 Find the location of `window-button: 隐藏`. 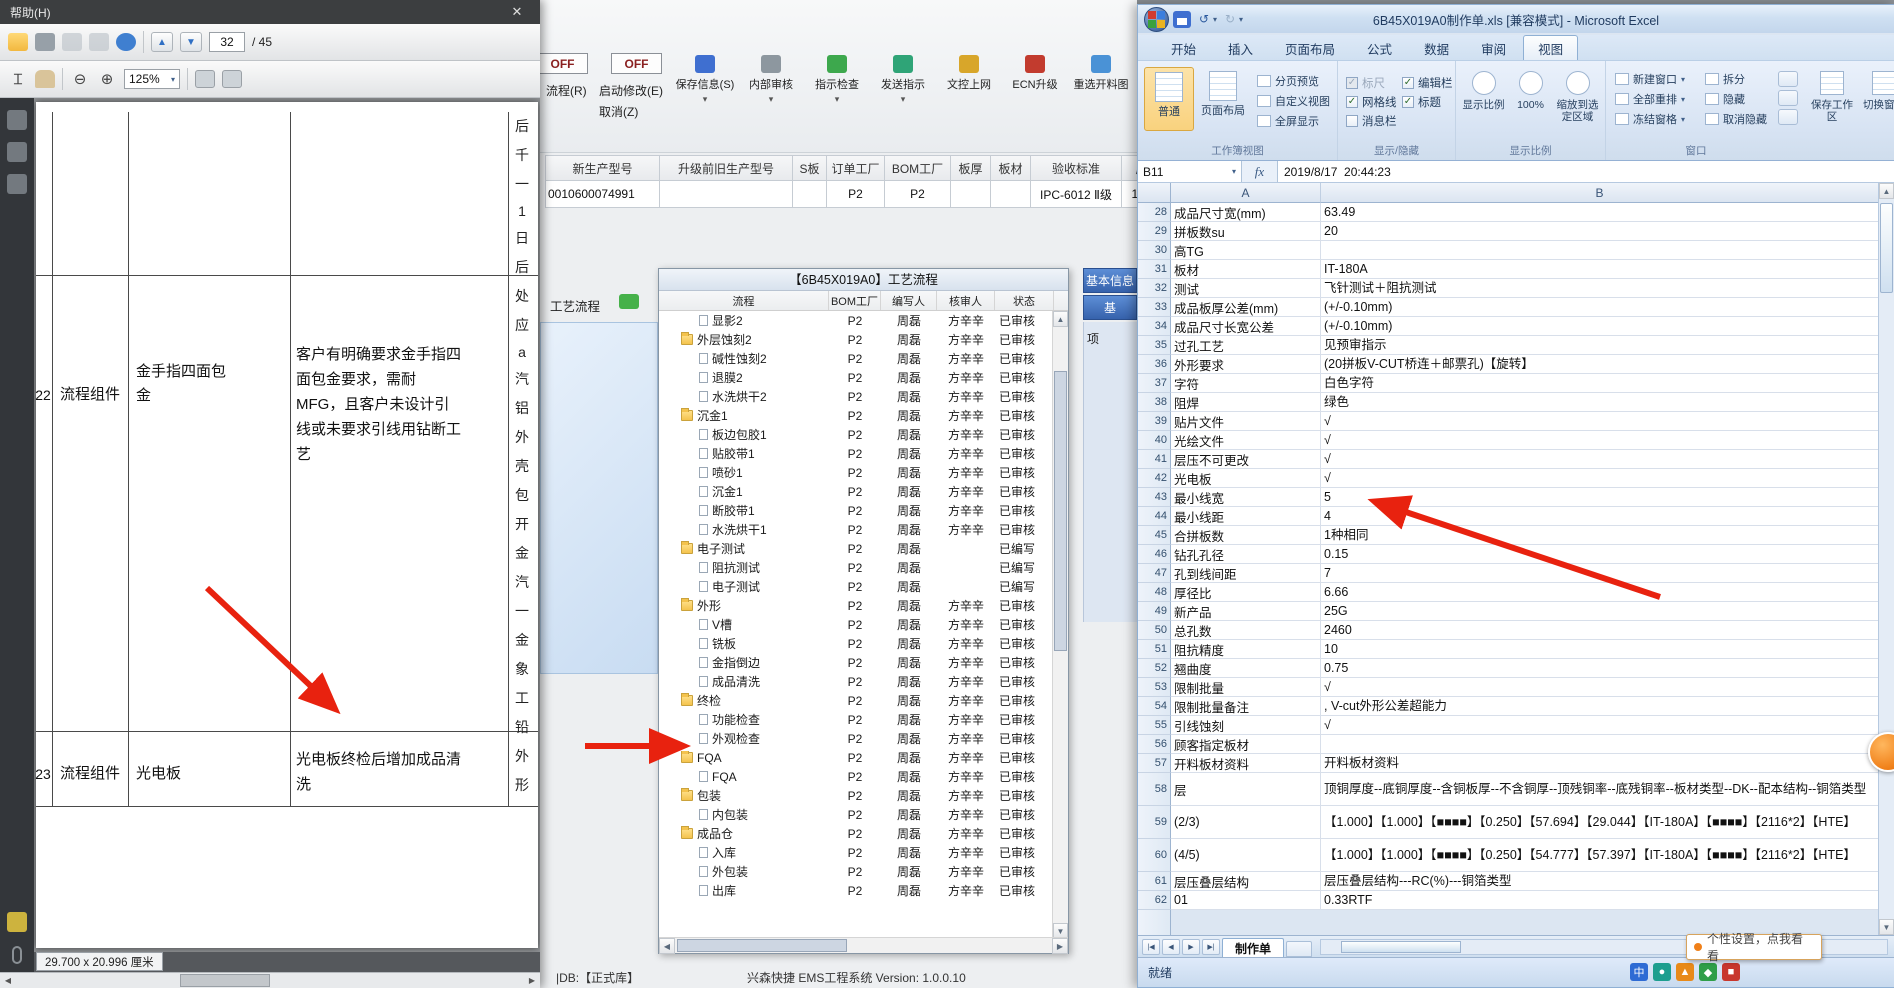

window-button: 隐藏 is located at coordinates (1736, 99).